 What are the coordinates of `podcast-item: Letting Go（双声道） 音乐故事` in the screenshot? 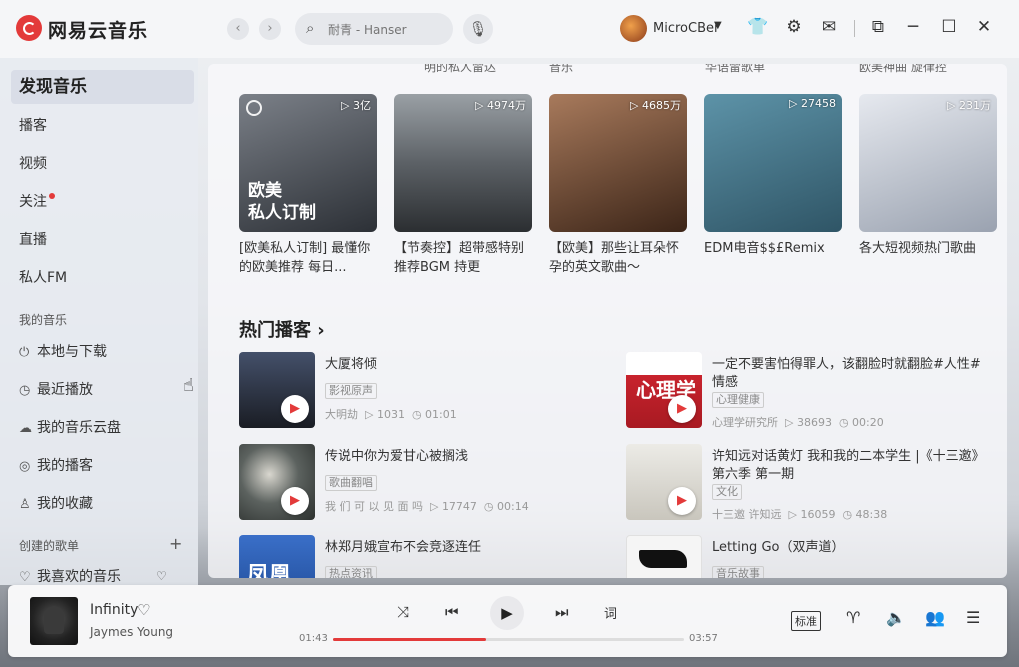 It's located at (811, 556).